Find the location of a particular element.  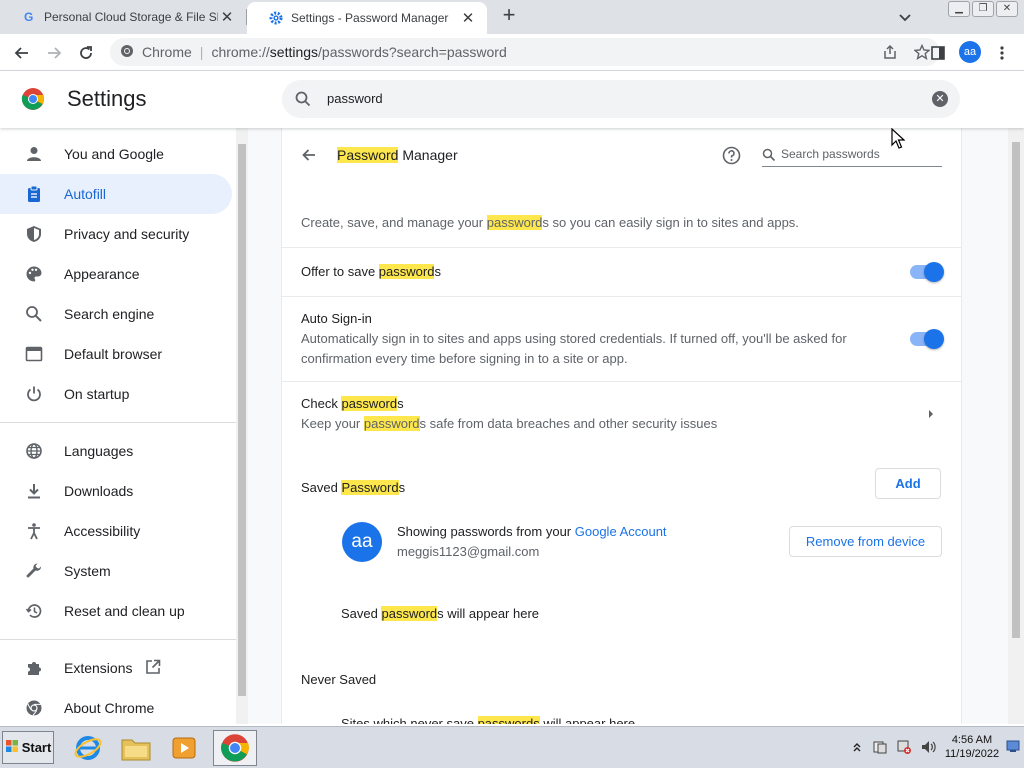

sidebar-item-accessibility: Accessibility is located at coordinates (116, 531).